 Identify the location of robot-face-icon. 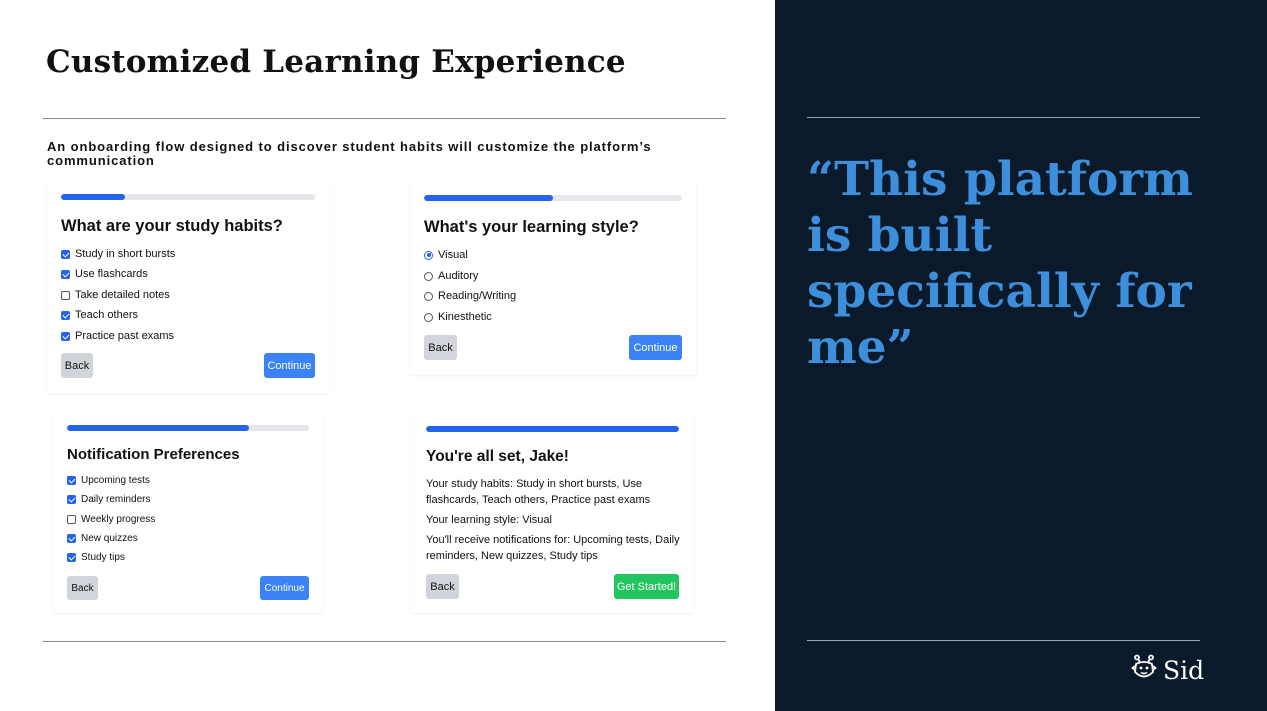
(1144, 670).